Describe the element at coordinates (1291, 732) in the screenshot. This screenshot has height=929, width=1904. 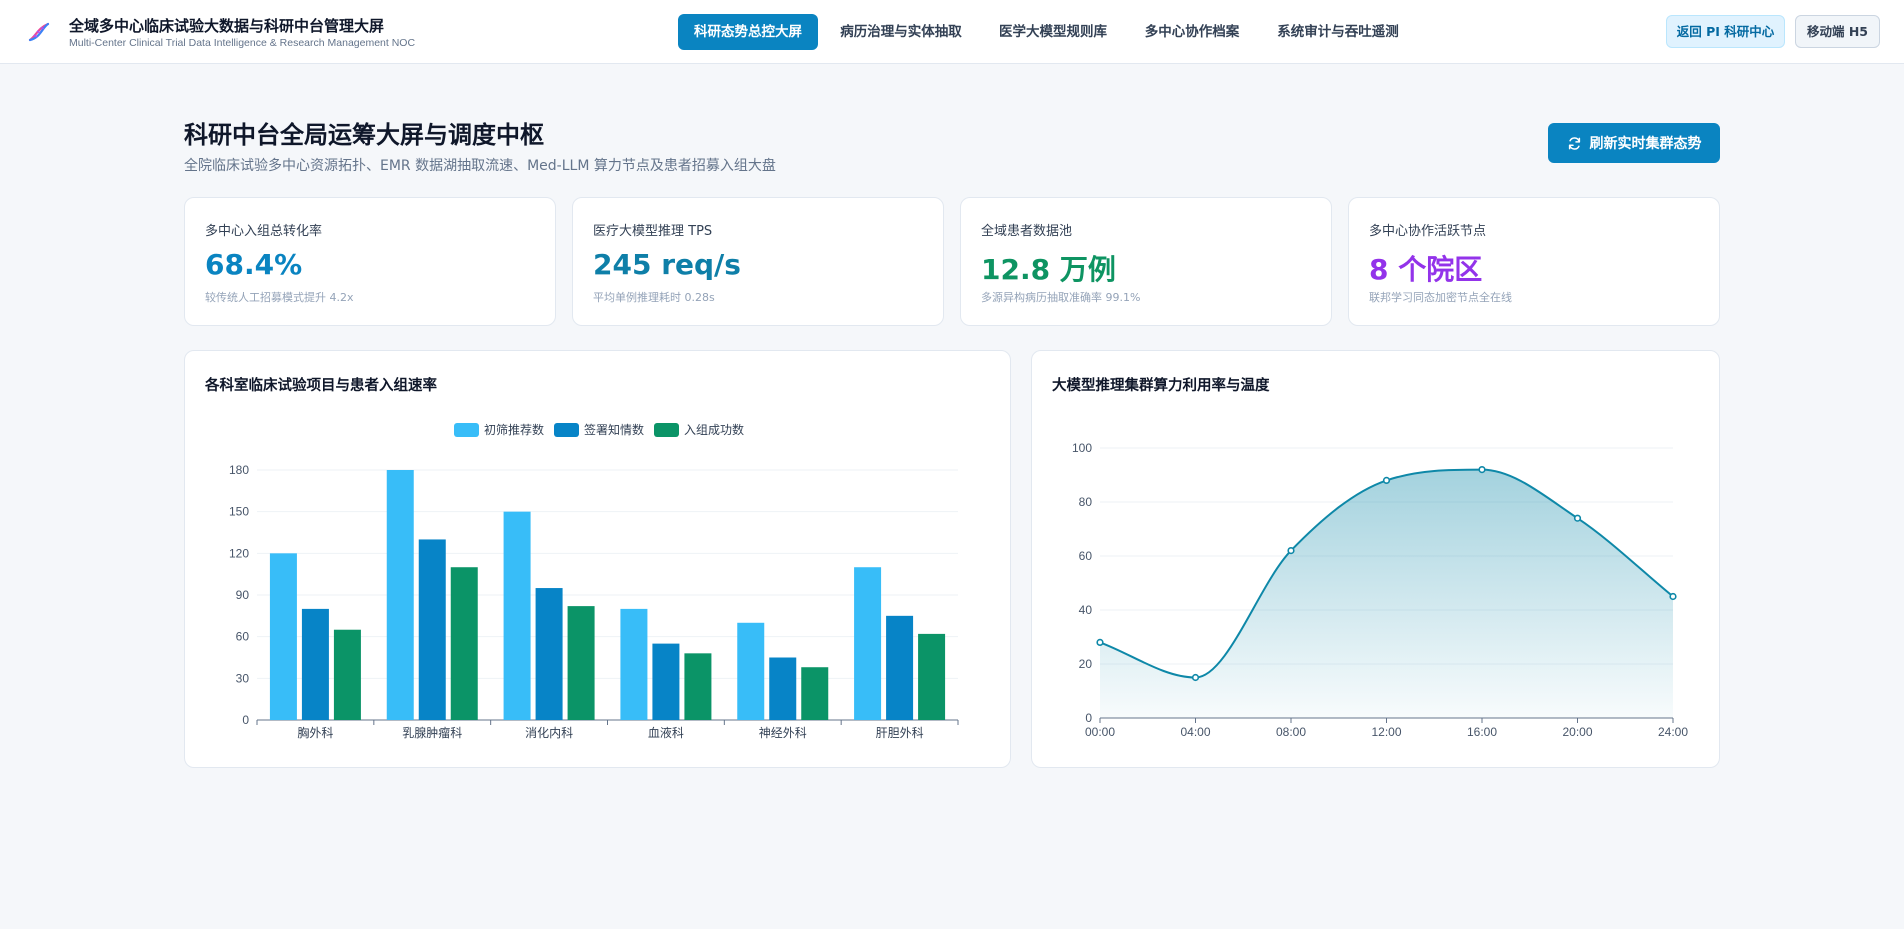
I see `x-tick-label: 08:00` at that location.